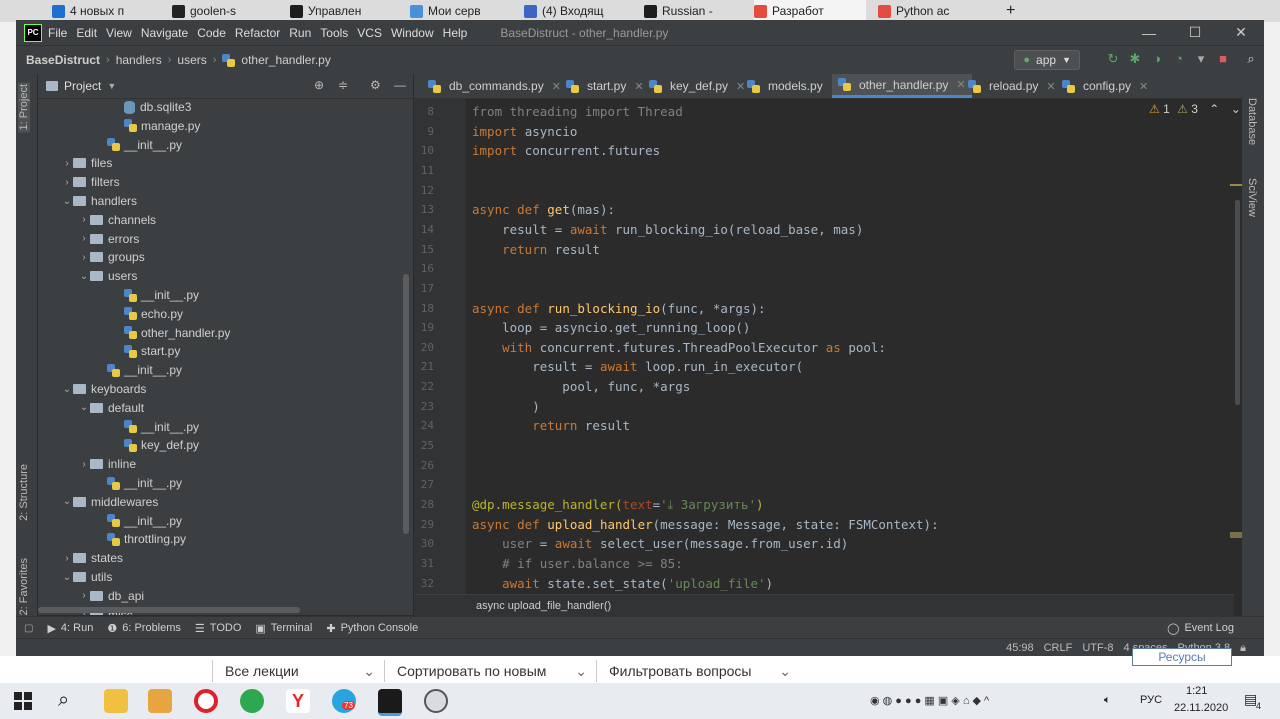 This screenshot has width=1280, height=719. Describe the element at coordinates (257, 33) in the screenshot. I see `menu-refactor: Refactor` at that location.